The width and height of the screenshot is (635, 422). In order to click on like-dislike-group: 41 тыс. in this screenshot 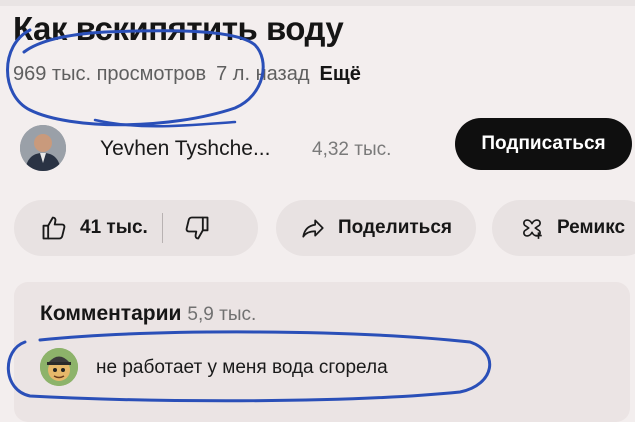, I will do `click(136, 228)`.